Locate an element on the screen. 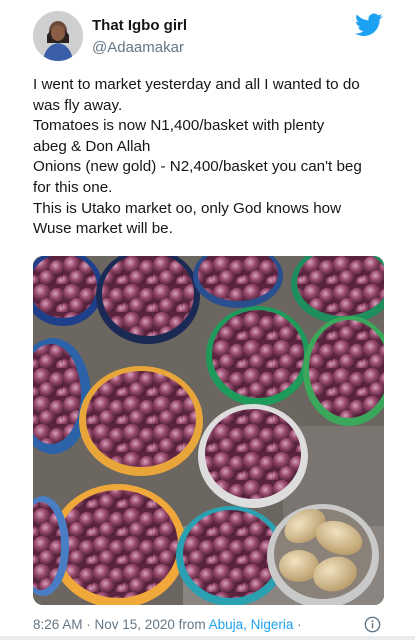 The height and width of the screenshot is (640, 415). meta-from: from is located at coordinates (191, 624).